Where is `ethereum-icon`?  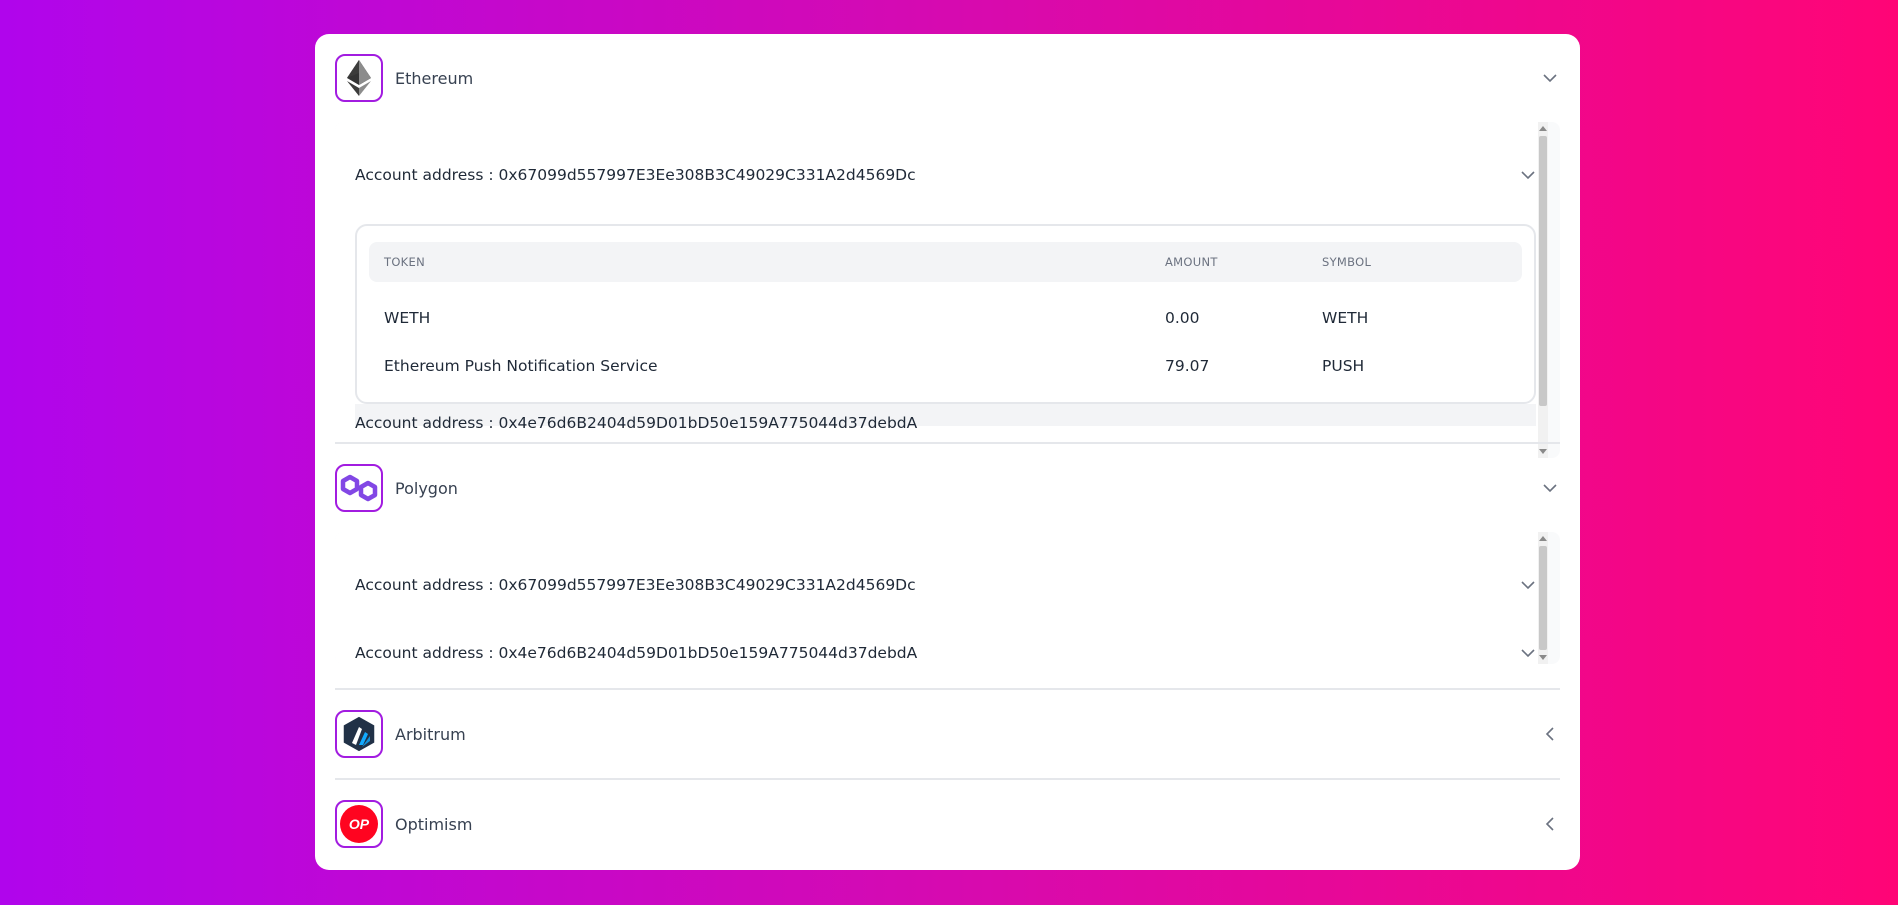
ethereum-icon is located at coordinates (359, 78).